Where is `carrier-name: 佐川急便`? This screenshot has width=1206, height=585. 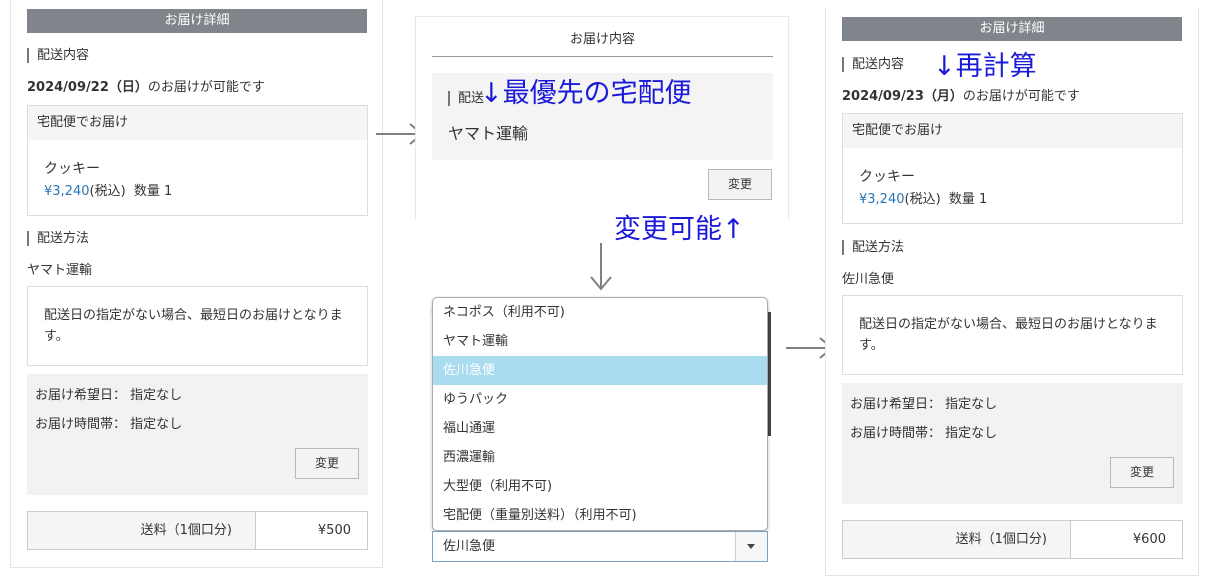
carrier-name: 佐川急便 is located at coordinates (868, 279).